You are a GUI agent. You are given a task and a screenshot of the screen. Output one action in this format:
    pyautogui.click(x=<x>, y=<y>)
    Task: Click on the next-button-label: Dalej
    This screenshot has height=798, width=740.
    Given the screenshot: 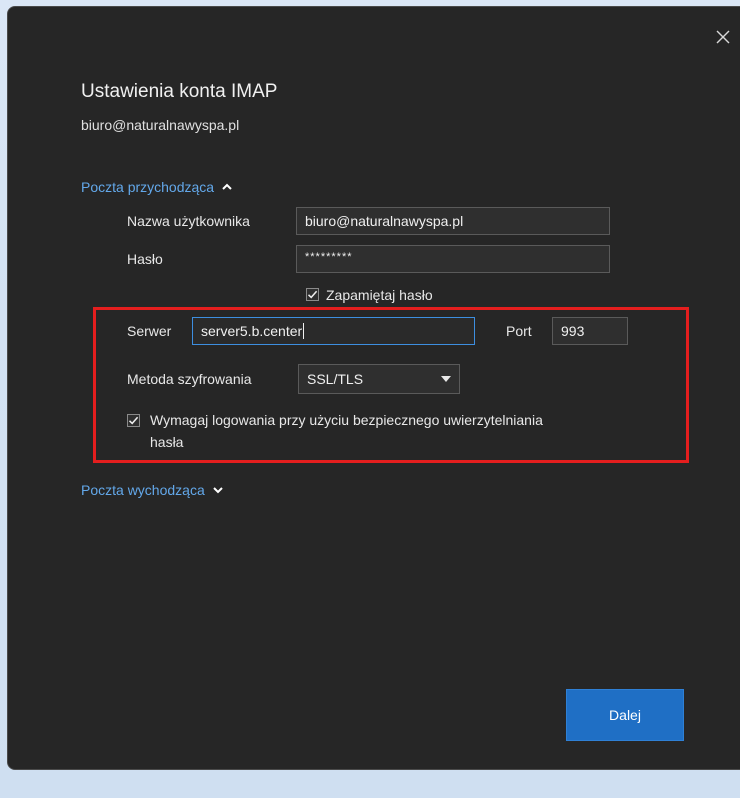 What is the action you would take?
    pyautogui.click(x=625, y=715)
    